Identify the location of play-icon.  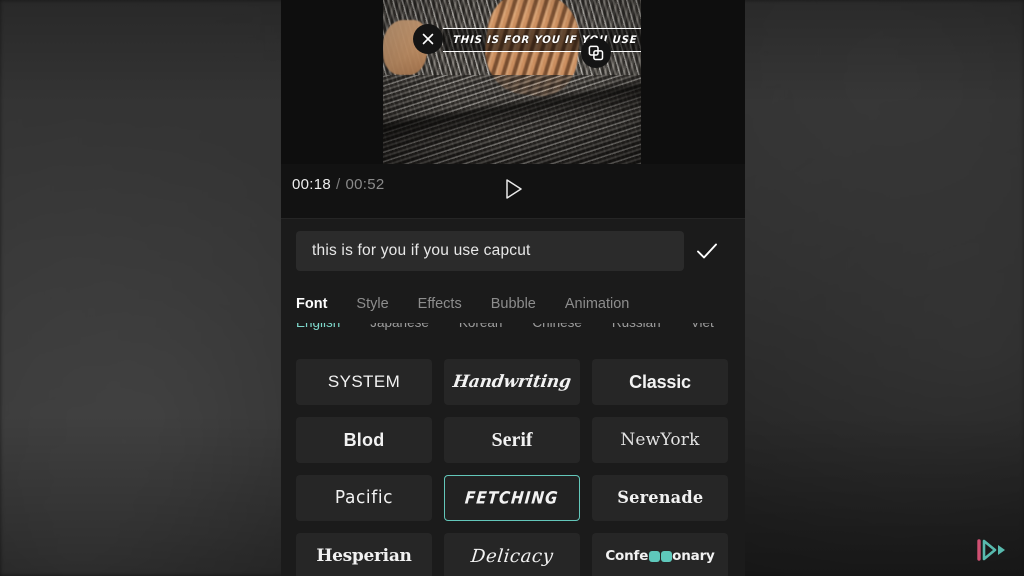
(514, 189).